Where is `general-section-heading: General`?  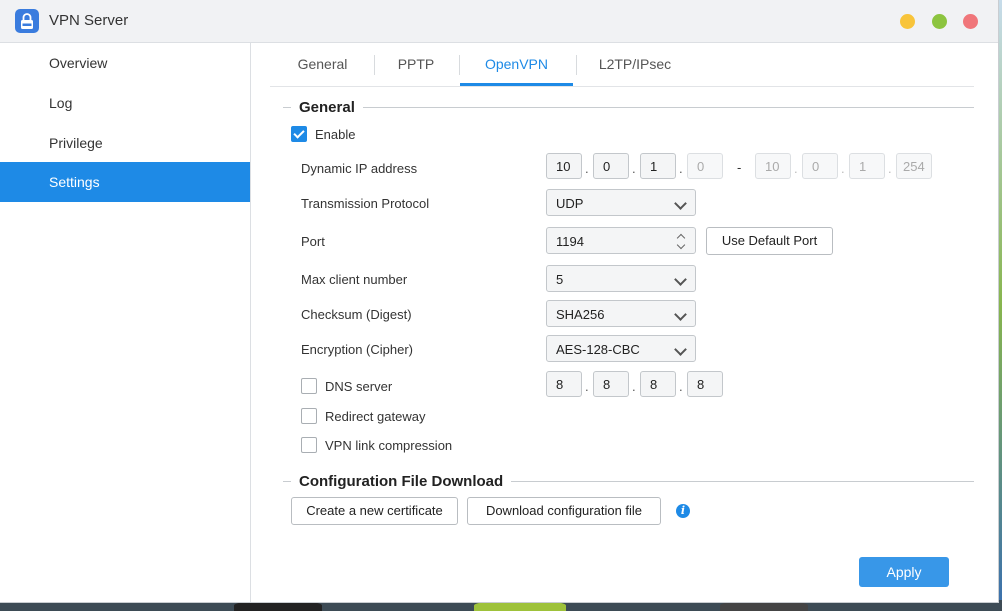 general-section-heading: General is located at coordinates (327, 107).